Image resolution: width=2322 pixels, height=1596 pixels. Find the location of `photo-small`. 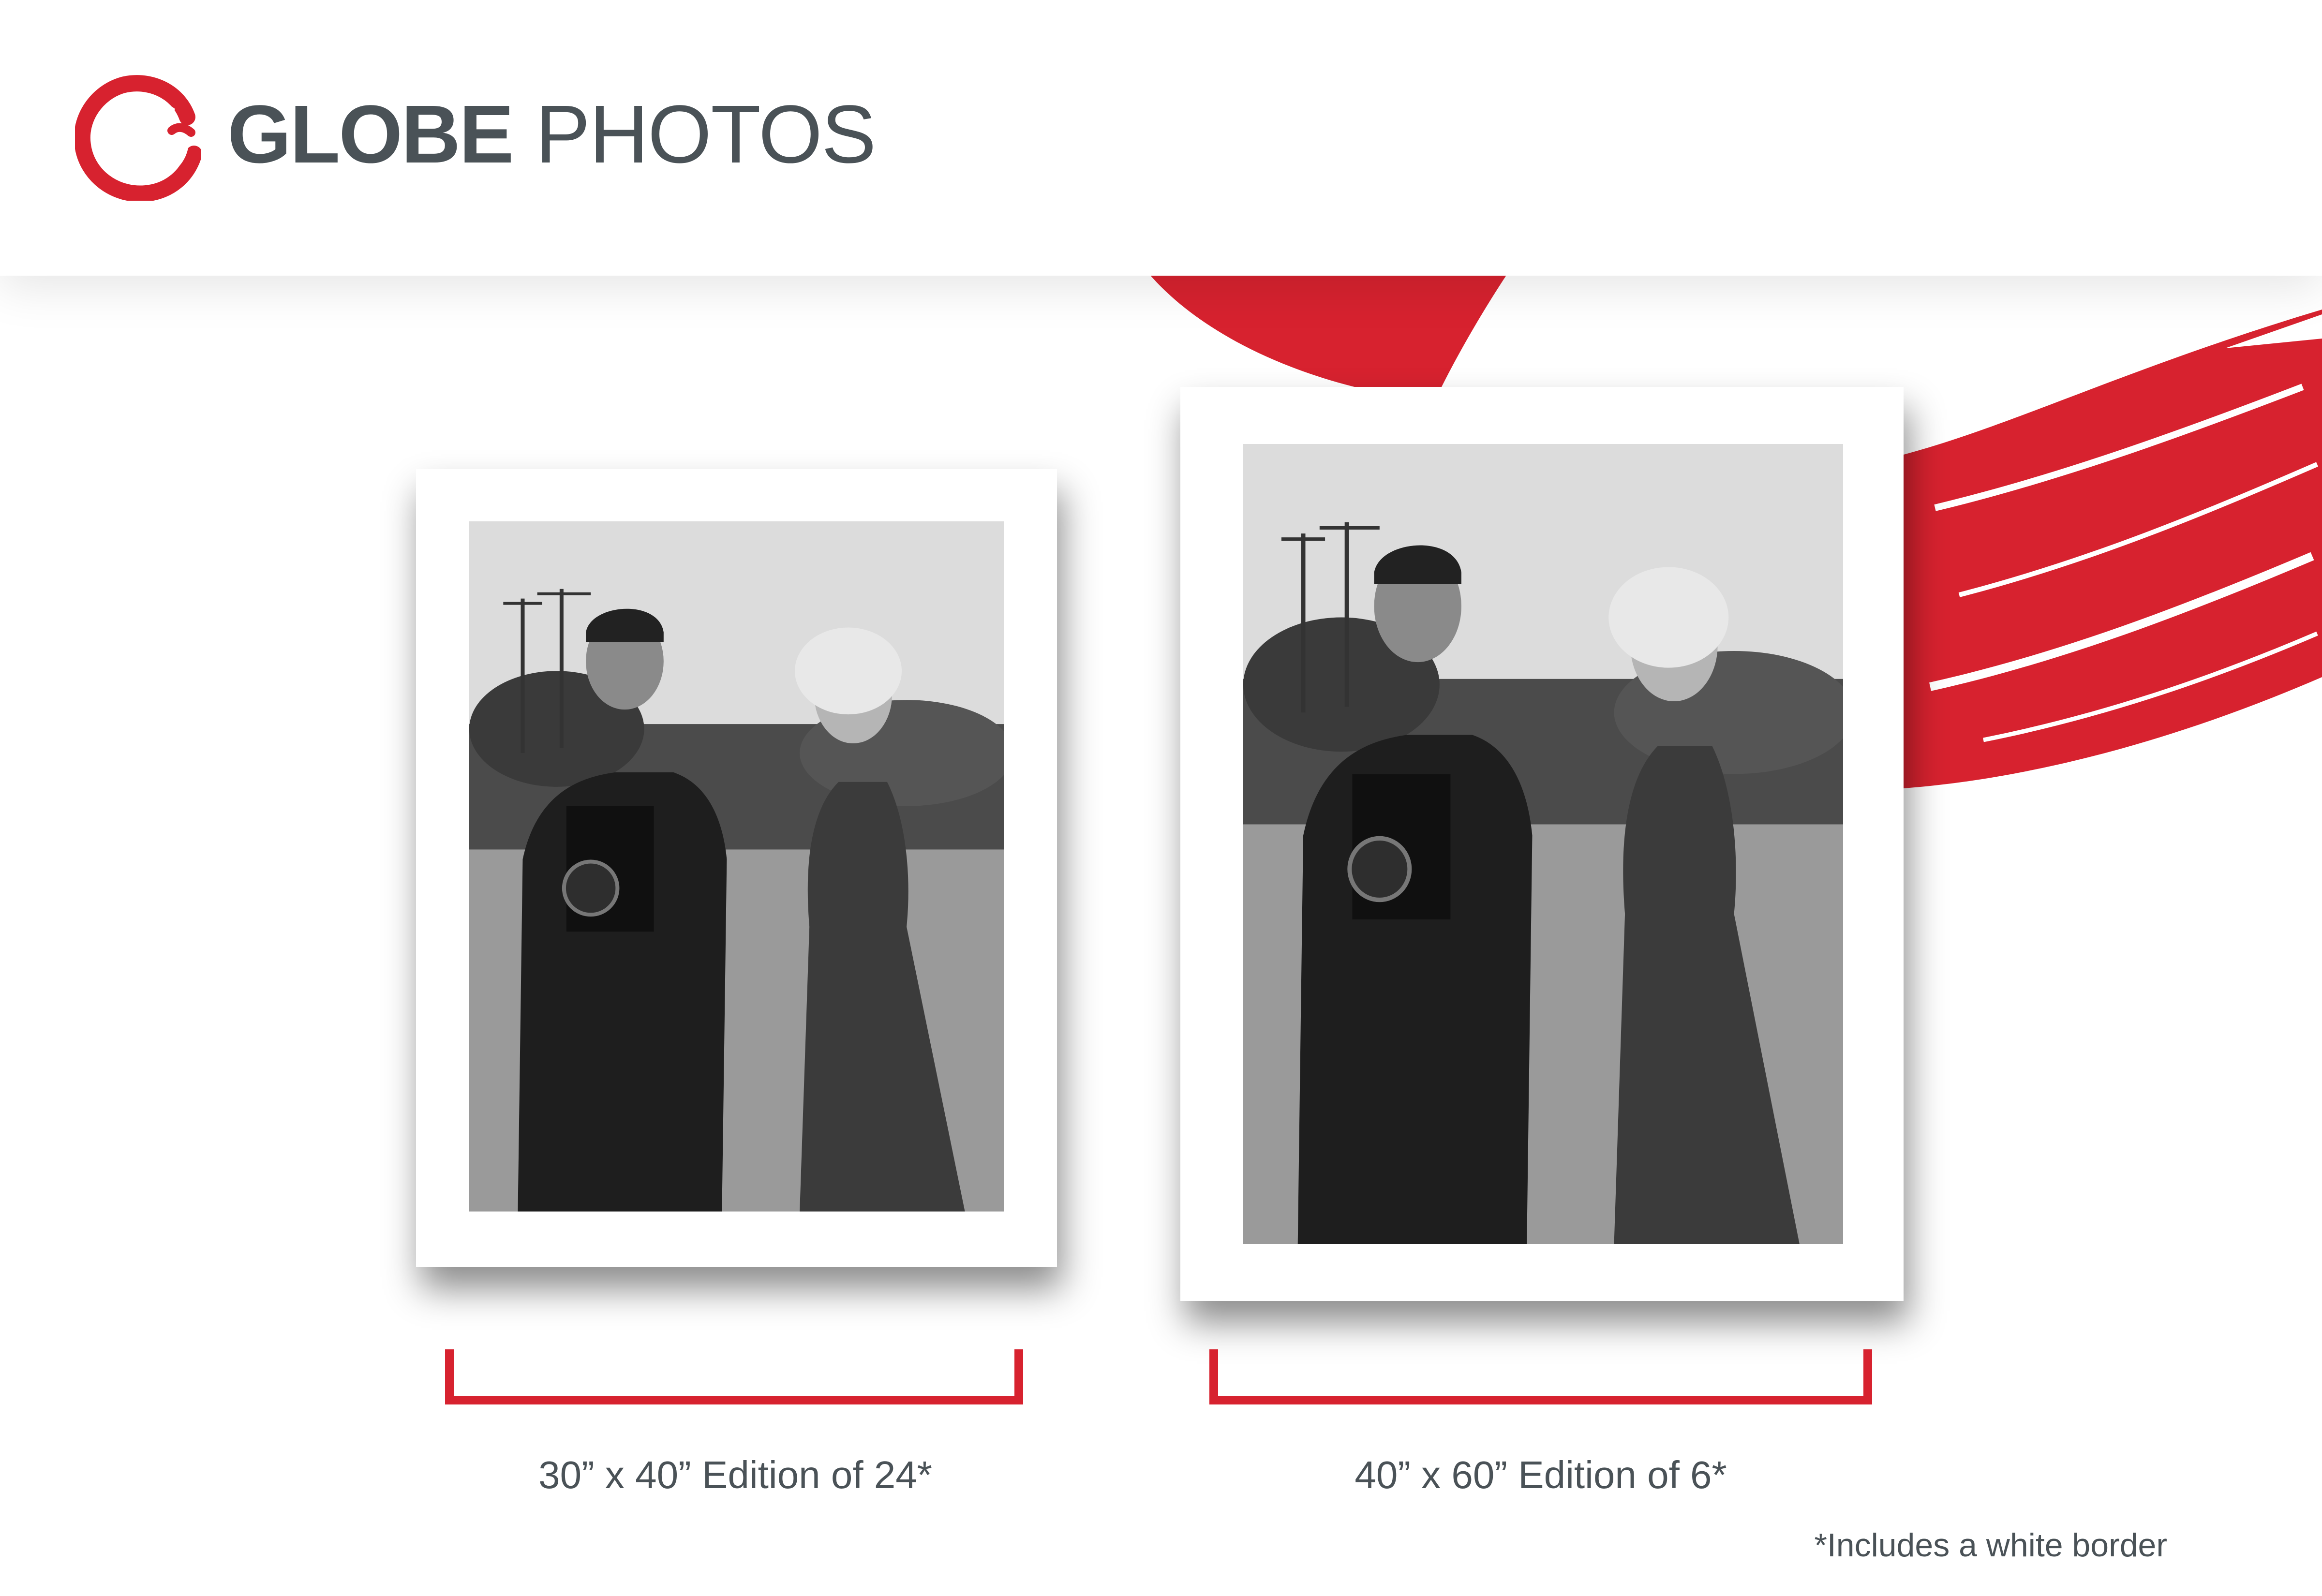

photo-small is located at coordinates (736, 866).